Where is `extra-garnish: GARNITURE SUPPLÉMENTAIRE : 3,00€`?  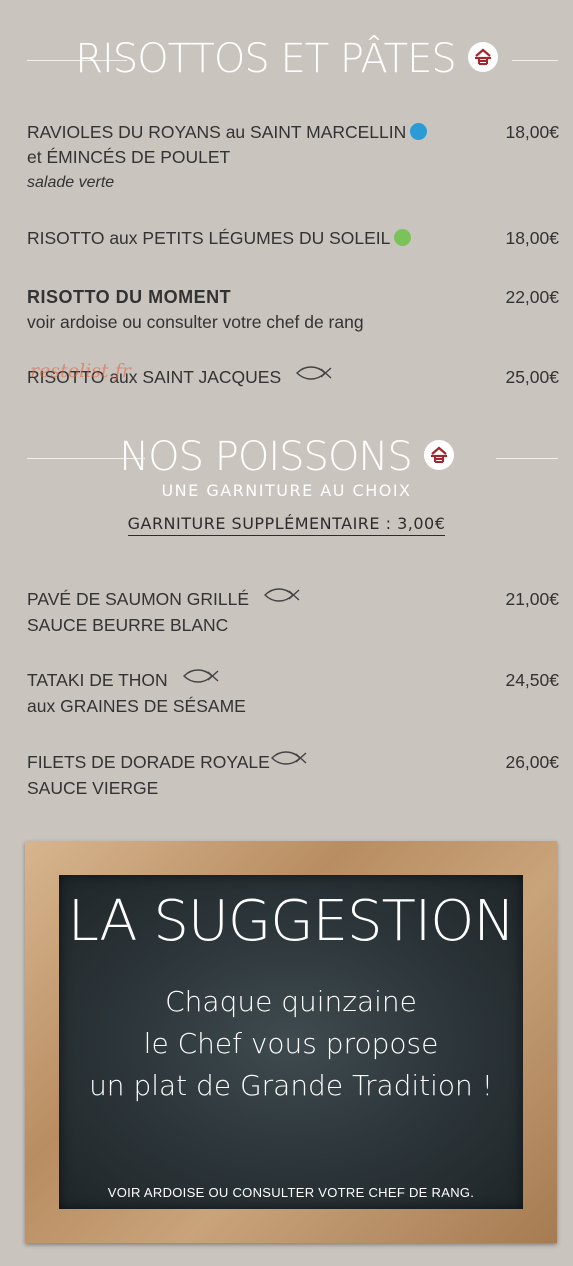
extra-garnish: GARNITURE SUPPLÉMENTAIRE : 3,00€ is located at coordinates (286, 525).